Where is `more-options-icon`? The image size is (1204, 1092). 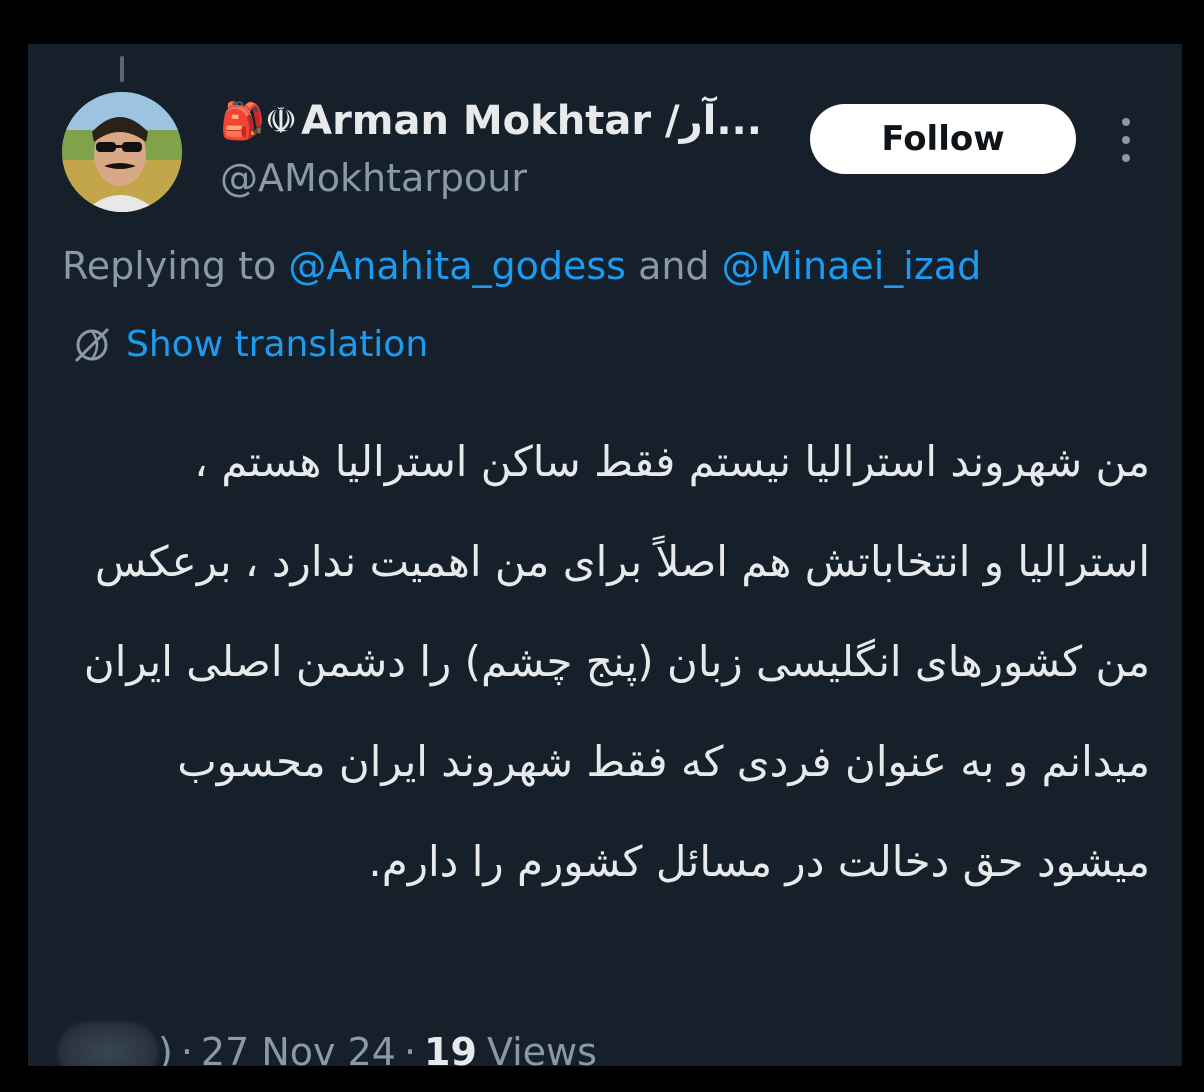 more-options-icon is located at coordinates (1126, 140).